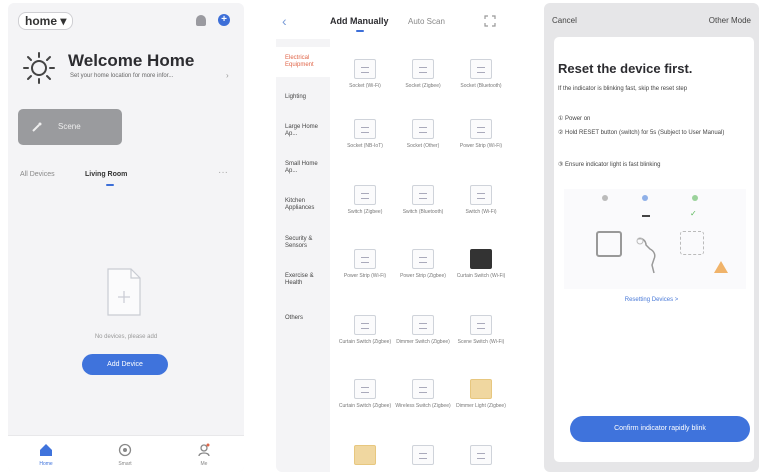 The width and height of the screenshot is (763, 475). I want to click on top-bar: home ▾ +, so click(126, 20).